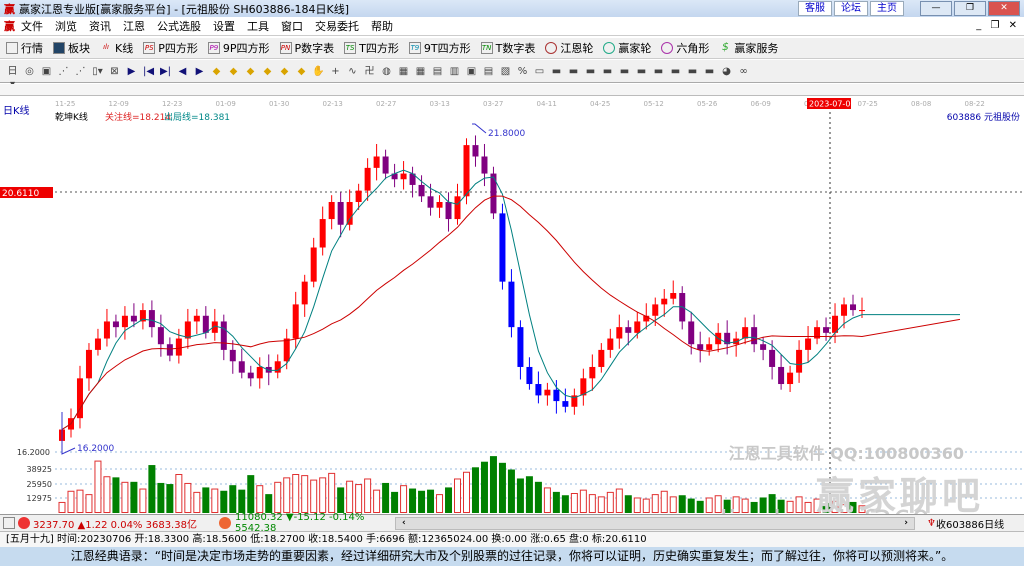 Image resolution: width=1024 pixels, height=578 pixels. What do you see at coordinates (983, 117) in the screenshot?
I see `stock-name: 603886 元祖股份` at bounding box center [983, 117].